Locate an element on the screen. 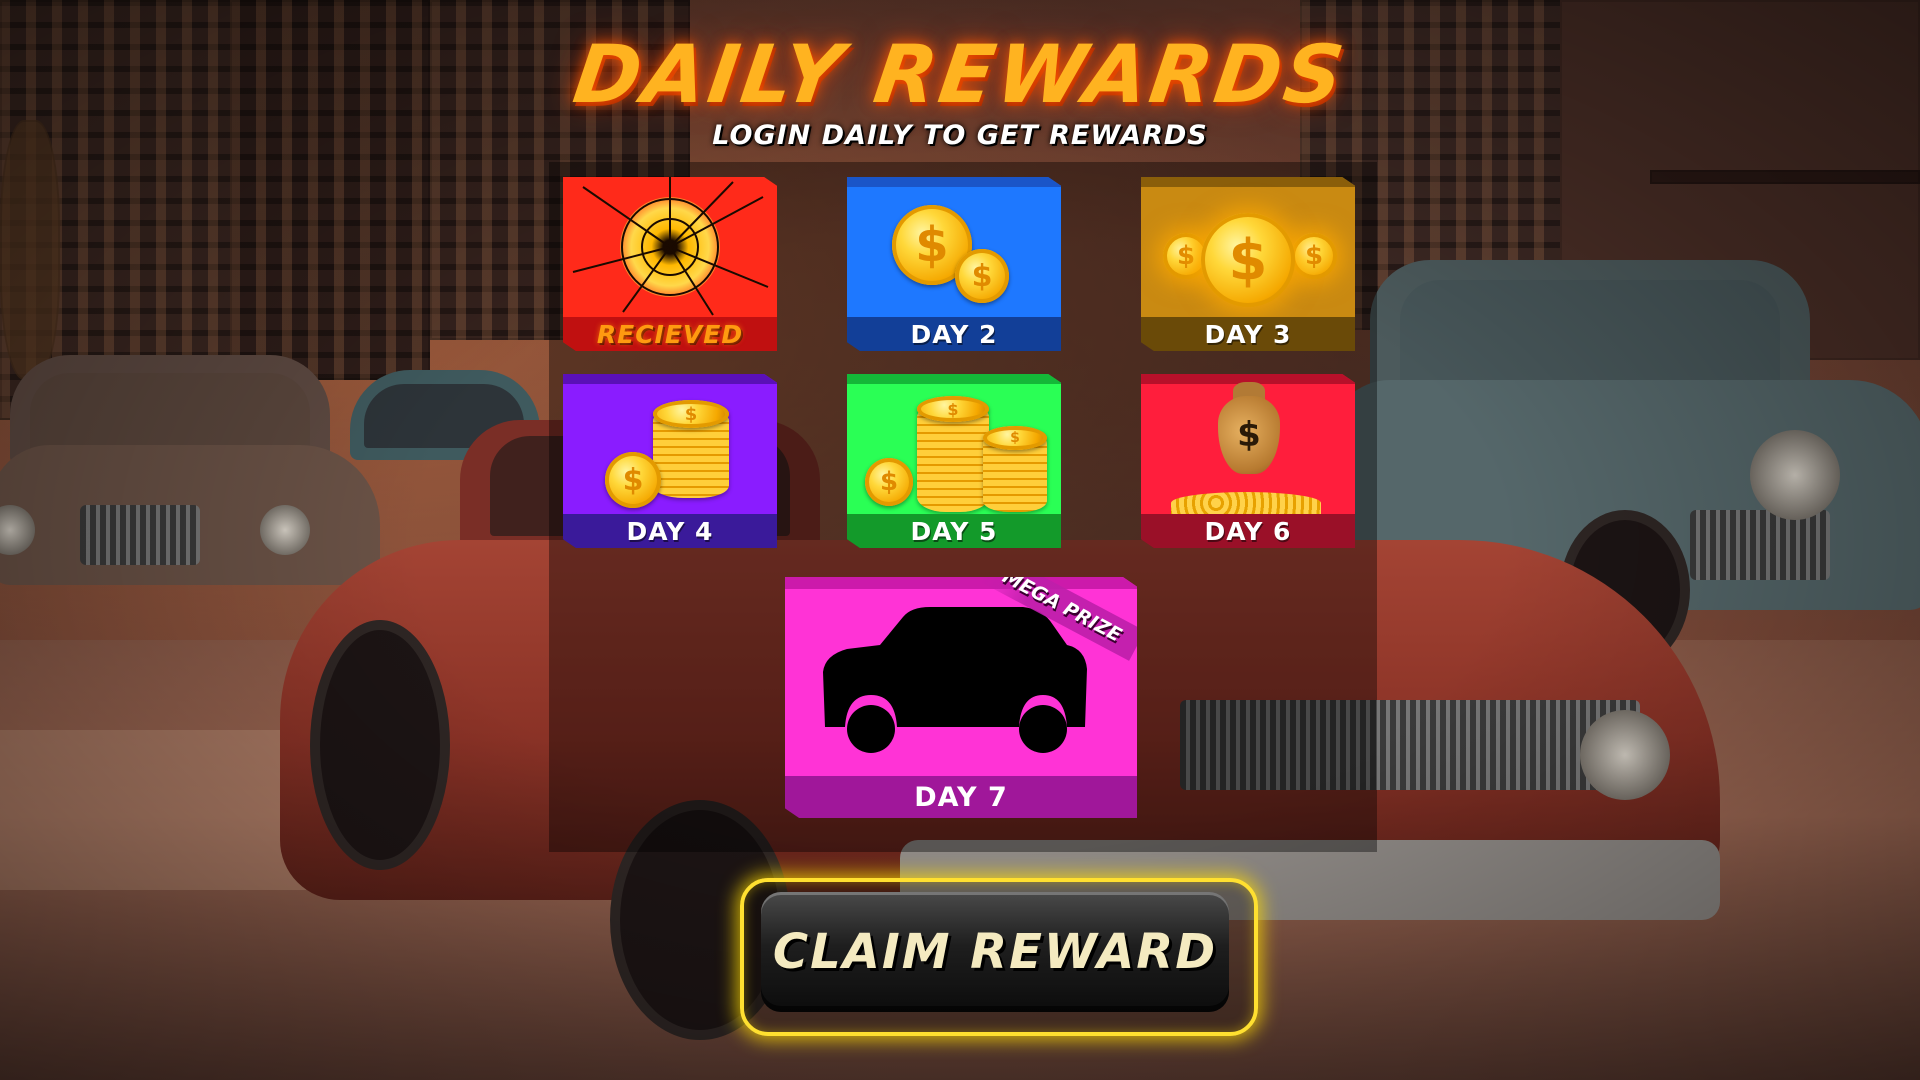 The height and width of the screenshot is (1080, 1920). reward-day-label: DAY 2 is located at coordinates (954, 334).